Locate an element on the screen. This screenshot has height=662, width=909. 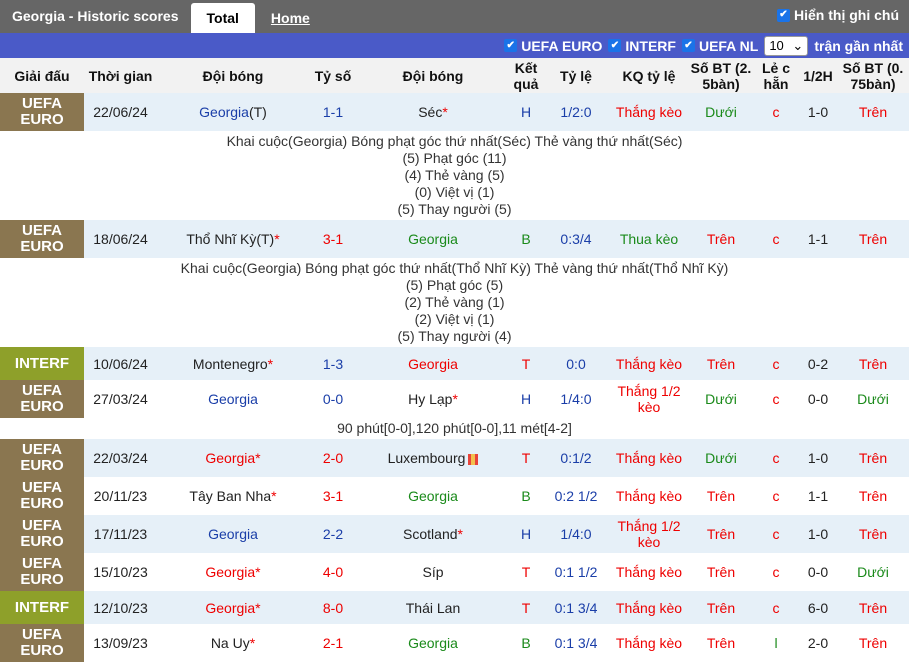
filter-uefa-nl: ✔ UEFA NL is located at coordinates (719, 46).